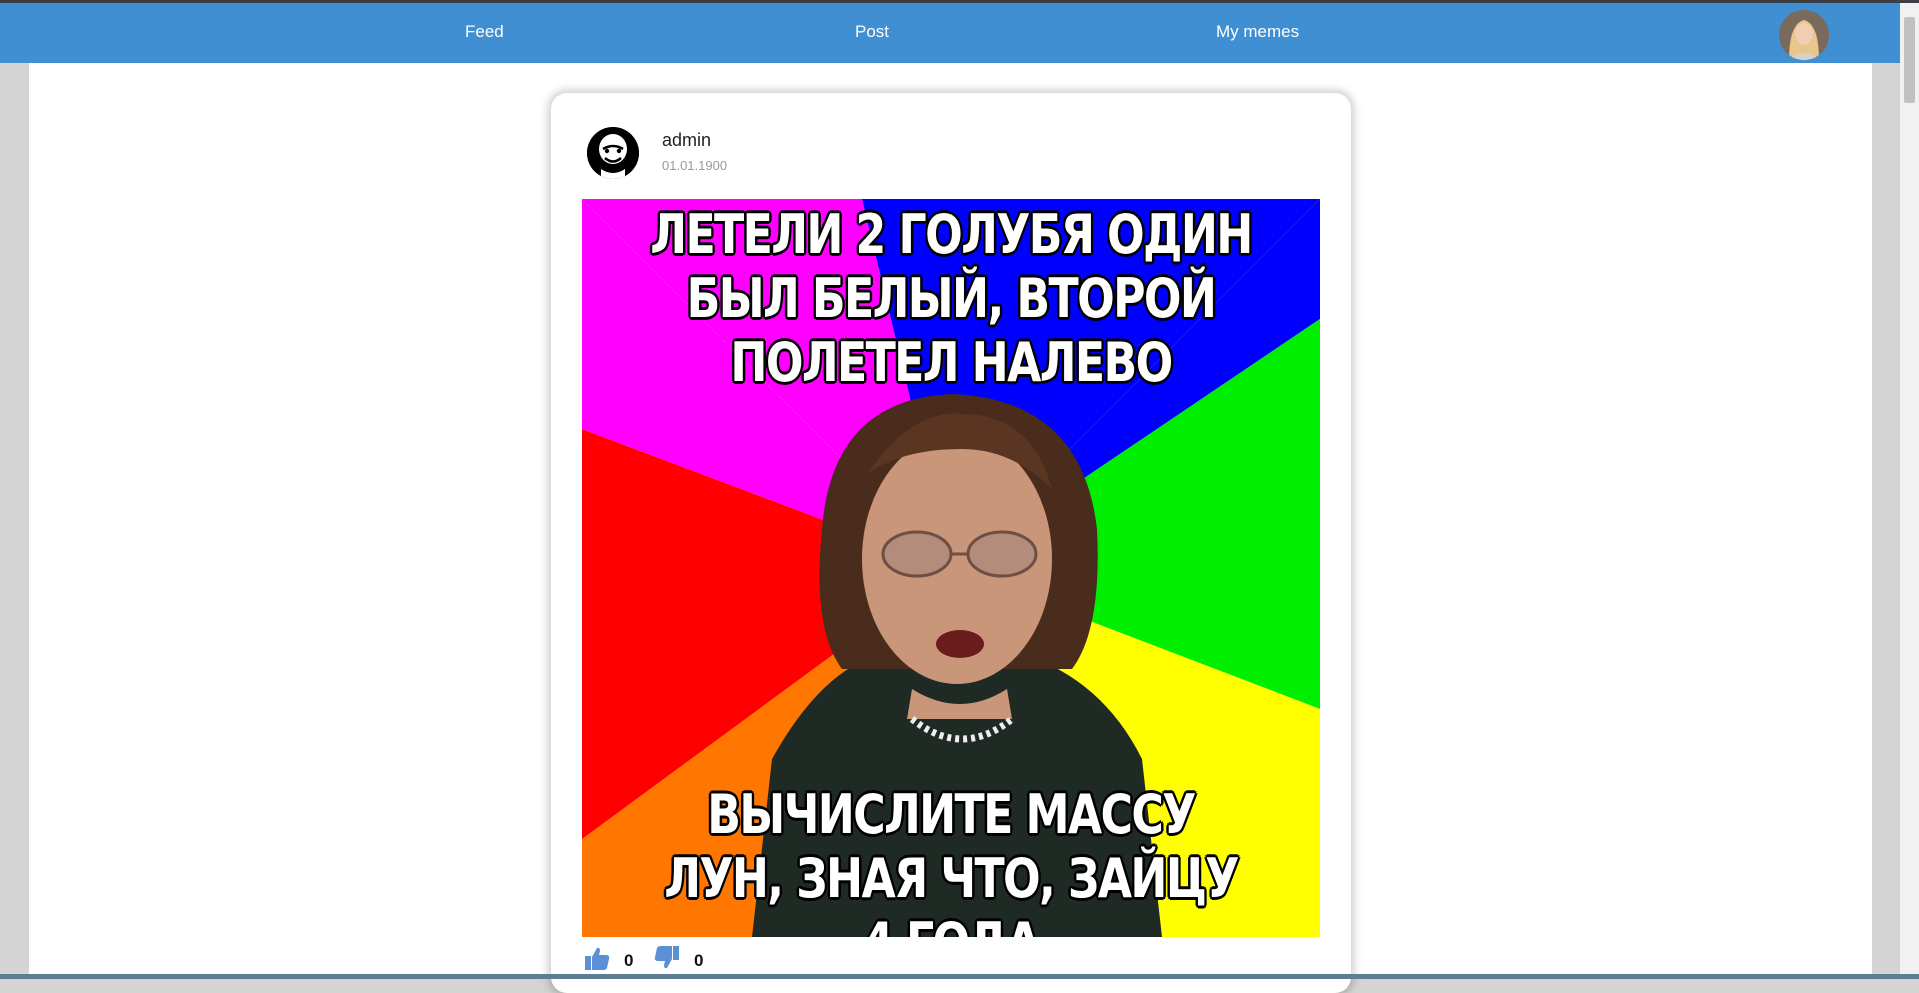  What do you see at coordinates (695, 165) in the screenshot?
I see `post-date: 01.01.1900` at bounding box center [695, 165].